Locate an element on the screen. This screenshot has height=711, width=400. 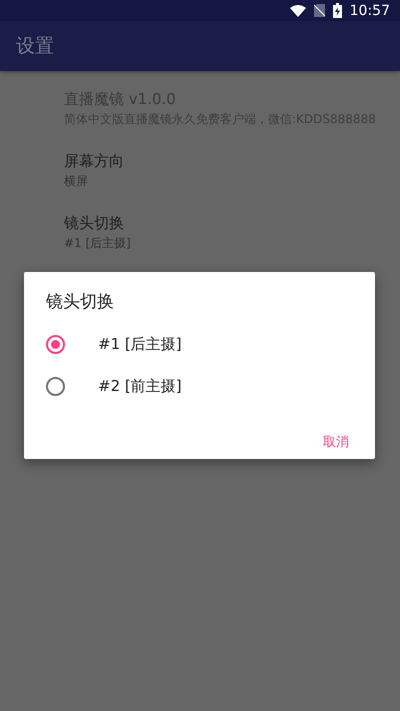
no-sim-icon is located at coordinates (319, 10).